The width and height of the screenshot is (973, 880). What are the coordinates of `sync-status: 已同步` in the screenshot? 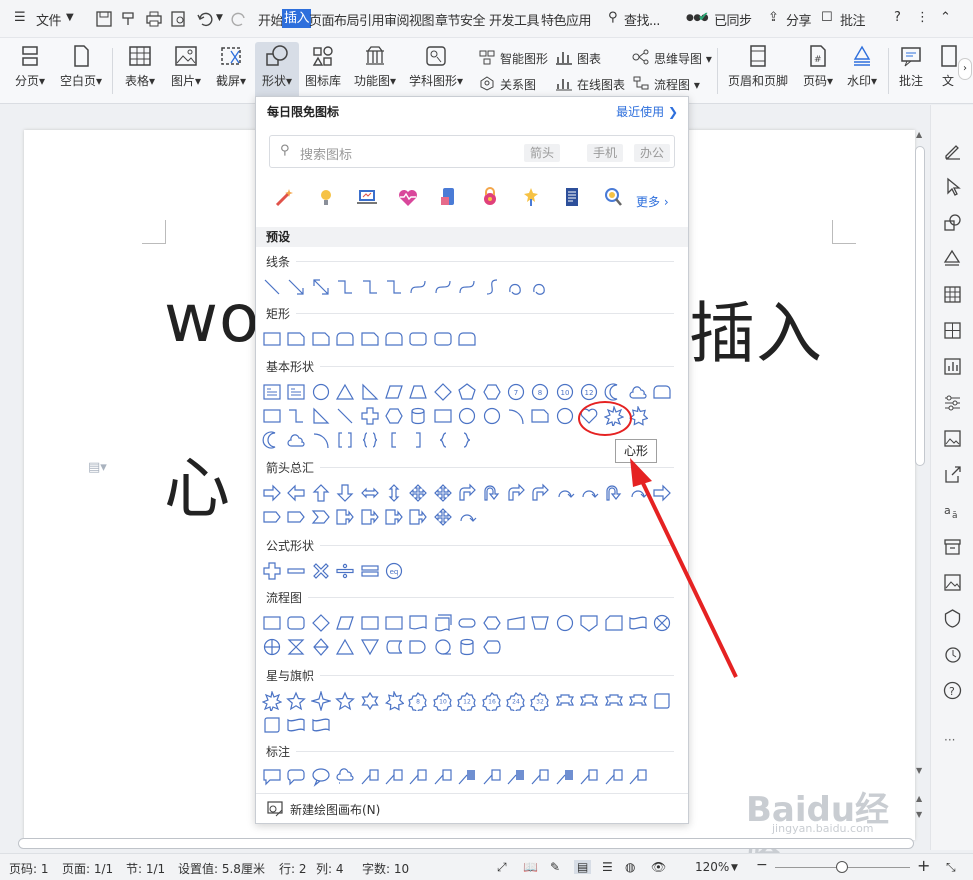 It's located at (733, 19).